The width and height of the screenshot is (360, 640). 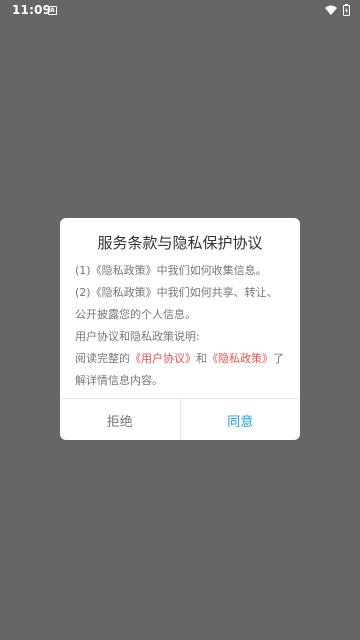 I want to click on body-notice-line: 阅读完整的《用户协议》和《隐私政策》了, so click(x=182, y=359).